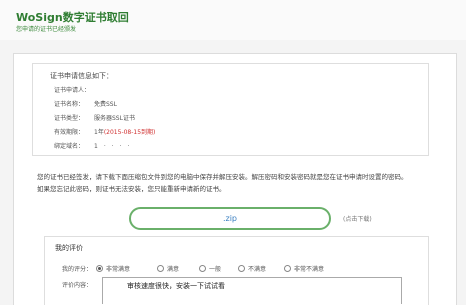  Describe the element at coordinates (72, 90) in the screenshot. I see `applicant-label: 证书申请人：` at that location.